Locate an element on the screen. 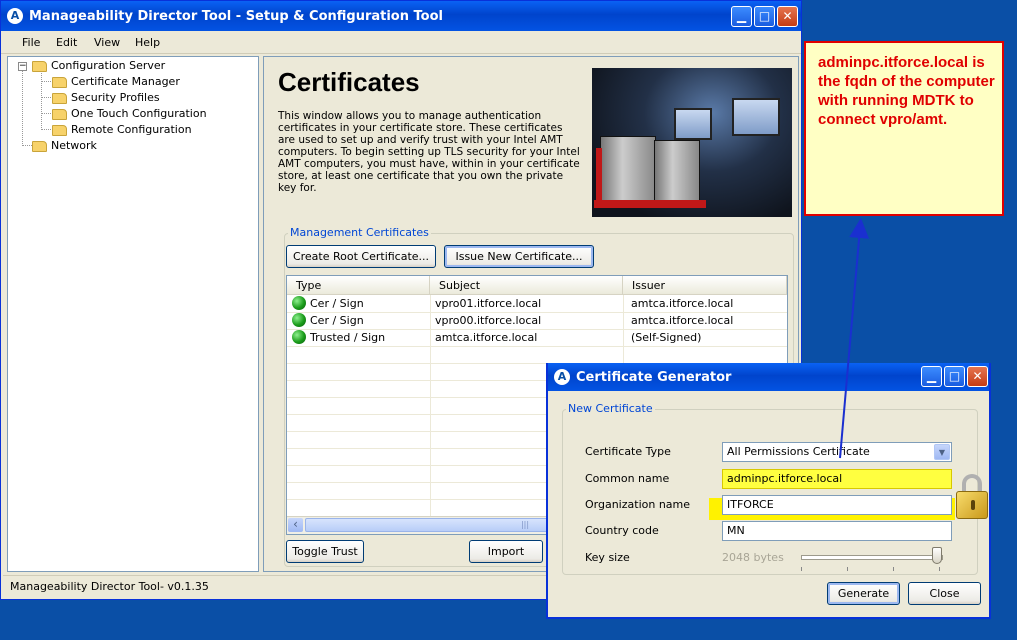 Image resolution: width=1017 pixels, height=640 pixels. status-text: Manageability Director Tool- v0.1.35 is located at coordinates (109, 586).